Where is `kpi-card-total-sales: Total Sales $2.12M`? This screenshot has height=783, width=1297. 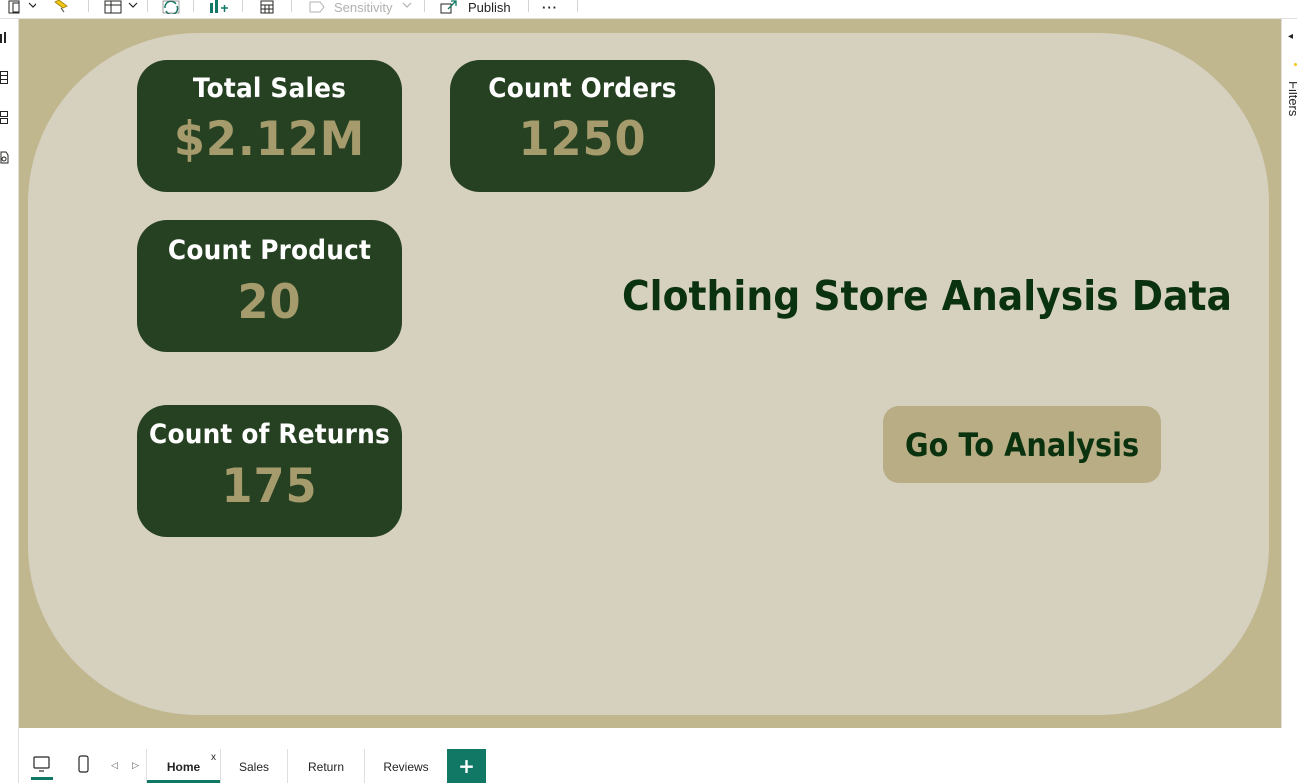 kpi-card-total-sales: Total Sales $2.12M is located at coordinates (269, 126).